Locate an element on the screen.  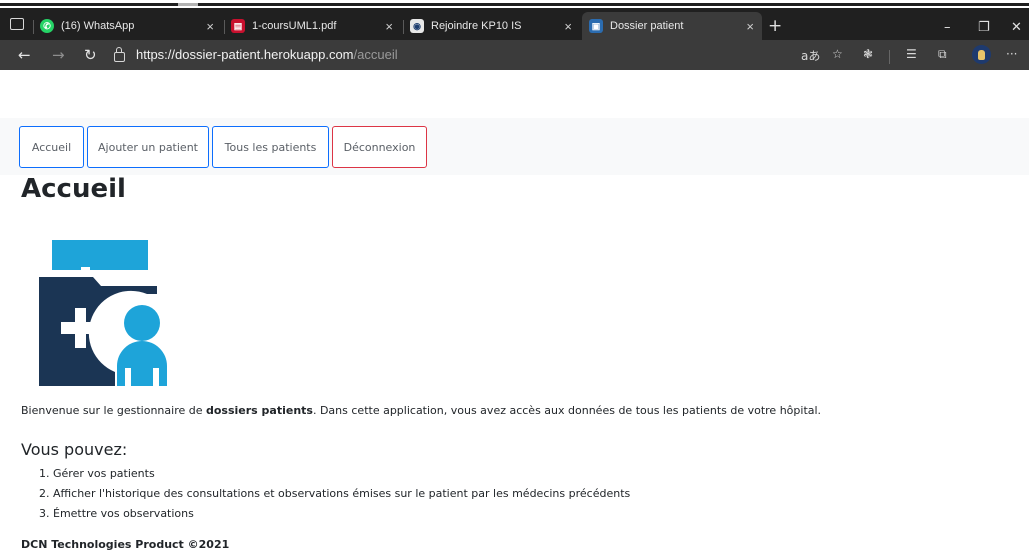
lock-icon is located at coordinates (119, 54).